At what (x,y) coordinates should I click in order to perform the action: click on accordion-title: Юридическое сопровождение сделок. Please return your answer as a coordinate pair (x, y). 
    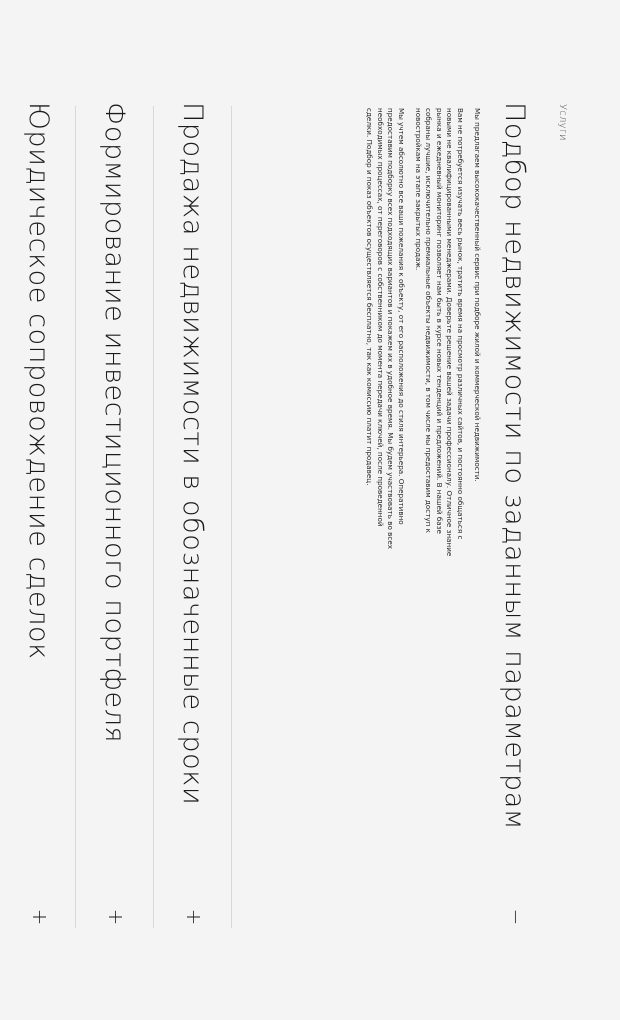
    Looking at the image, I should click on (38, 381).